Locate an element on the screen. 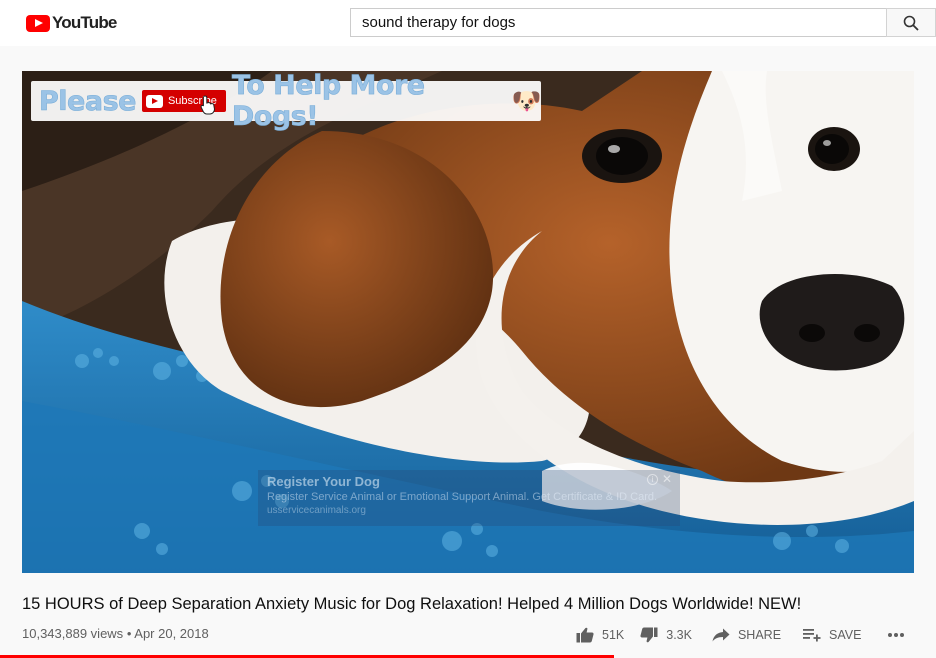 This screenshot has height=658, width=936. hand-cursor-icon is located at coordinates (207, 105).